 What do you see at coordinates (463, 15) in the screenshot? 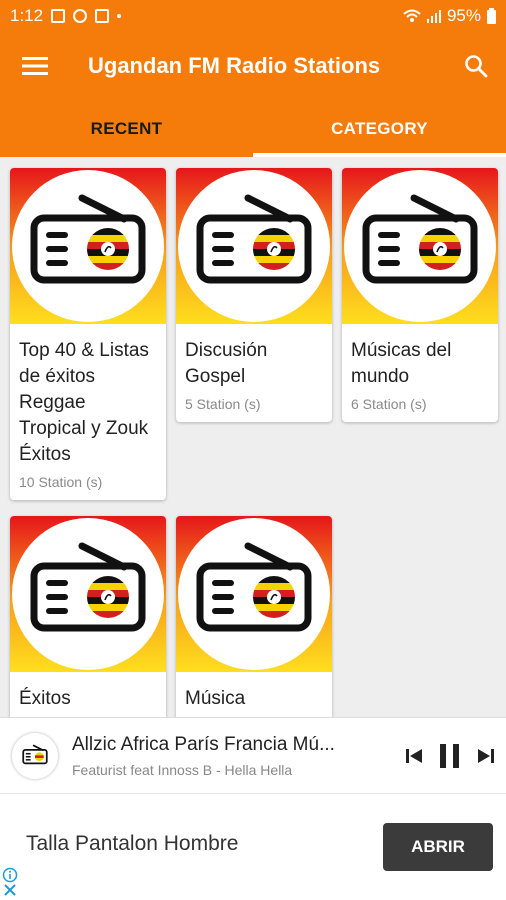
I see `battery-percent: 95%` at bounding box center [463, 15].